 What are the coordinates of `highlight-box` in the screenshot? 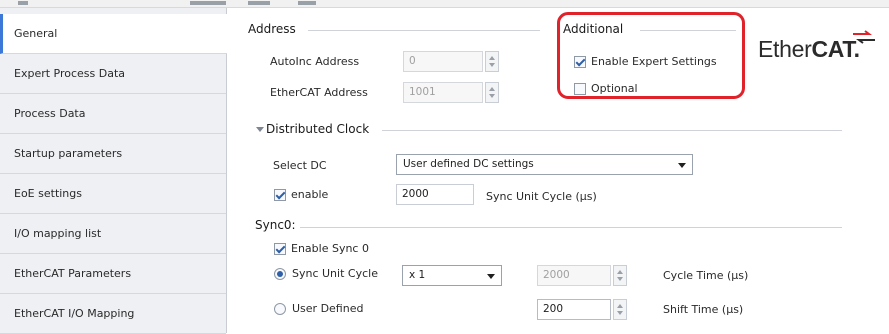 It's located at (651, 55).